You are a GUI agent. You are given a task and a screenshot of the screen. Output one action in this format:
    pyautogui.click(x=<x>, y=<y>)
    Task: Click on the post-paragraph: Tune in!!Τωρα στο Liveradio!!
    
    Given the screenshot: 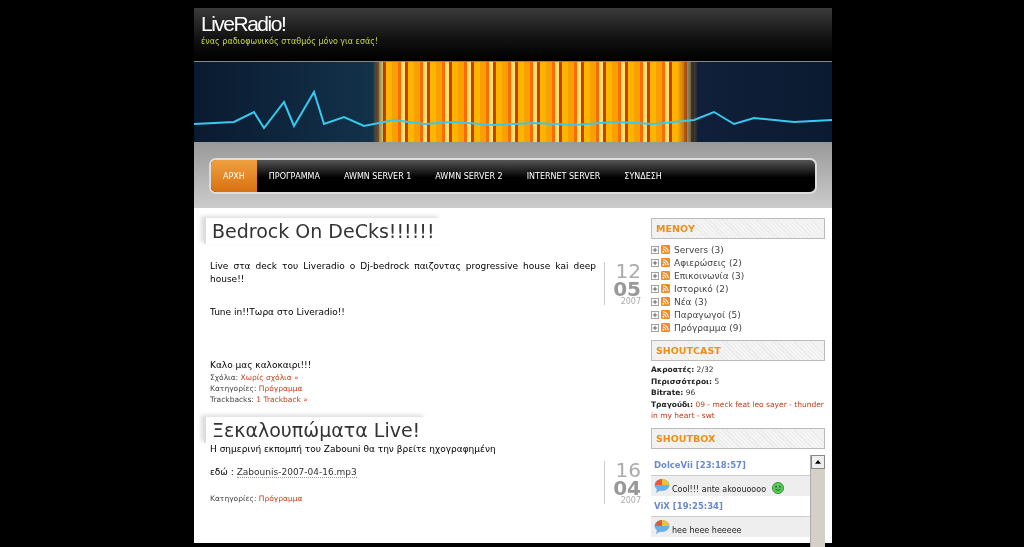 What is the action you would take?
    pyautogui.click(x=278, y=312)
    